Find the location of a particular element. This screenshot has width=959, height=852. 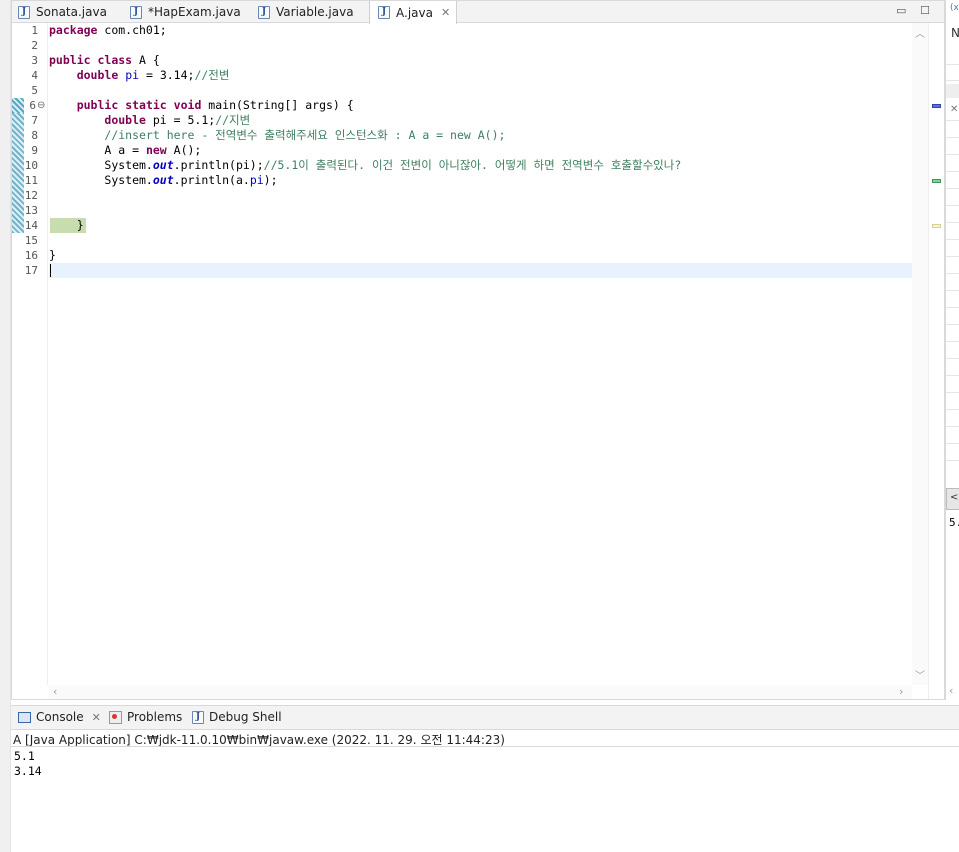

console-icon is located at coordinates (24, 717).